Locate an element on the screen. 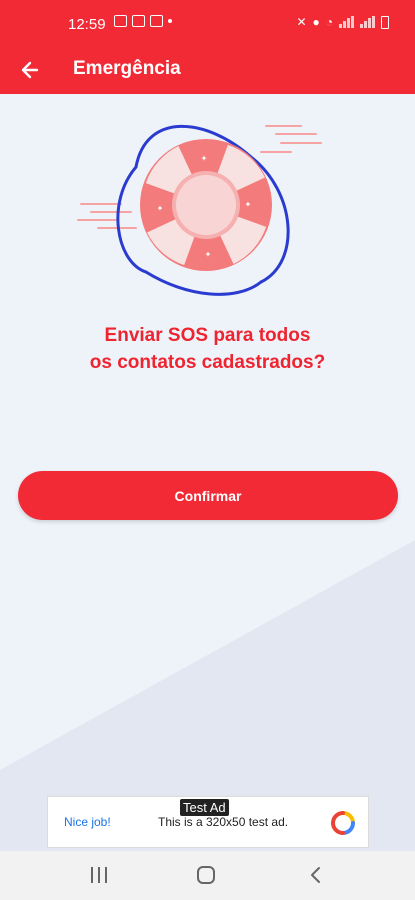  gallery-icon is located at coordinates (120, 21).